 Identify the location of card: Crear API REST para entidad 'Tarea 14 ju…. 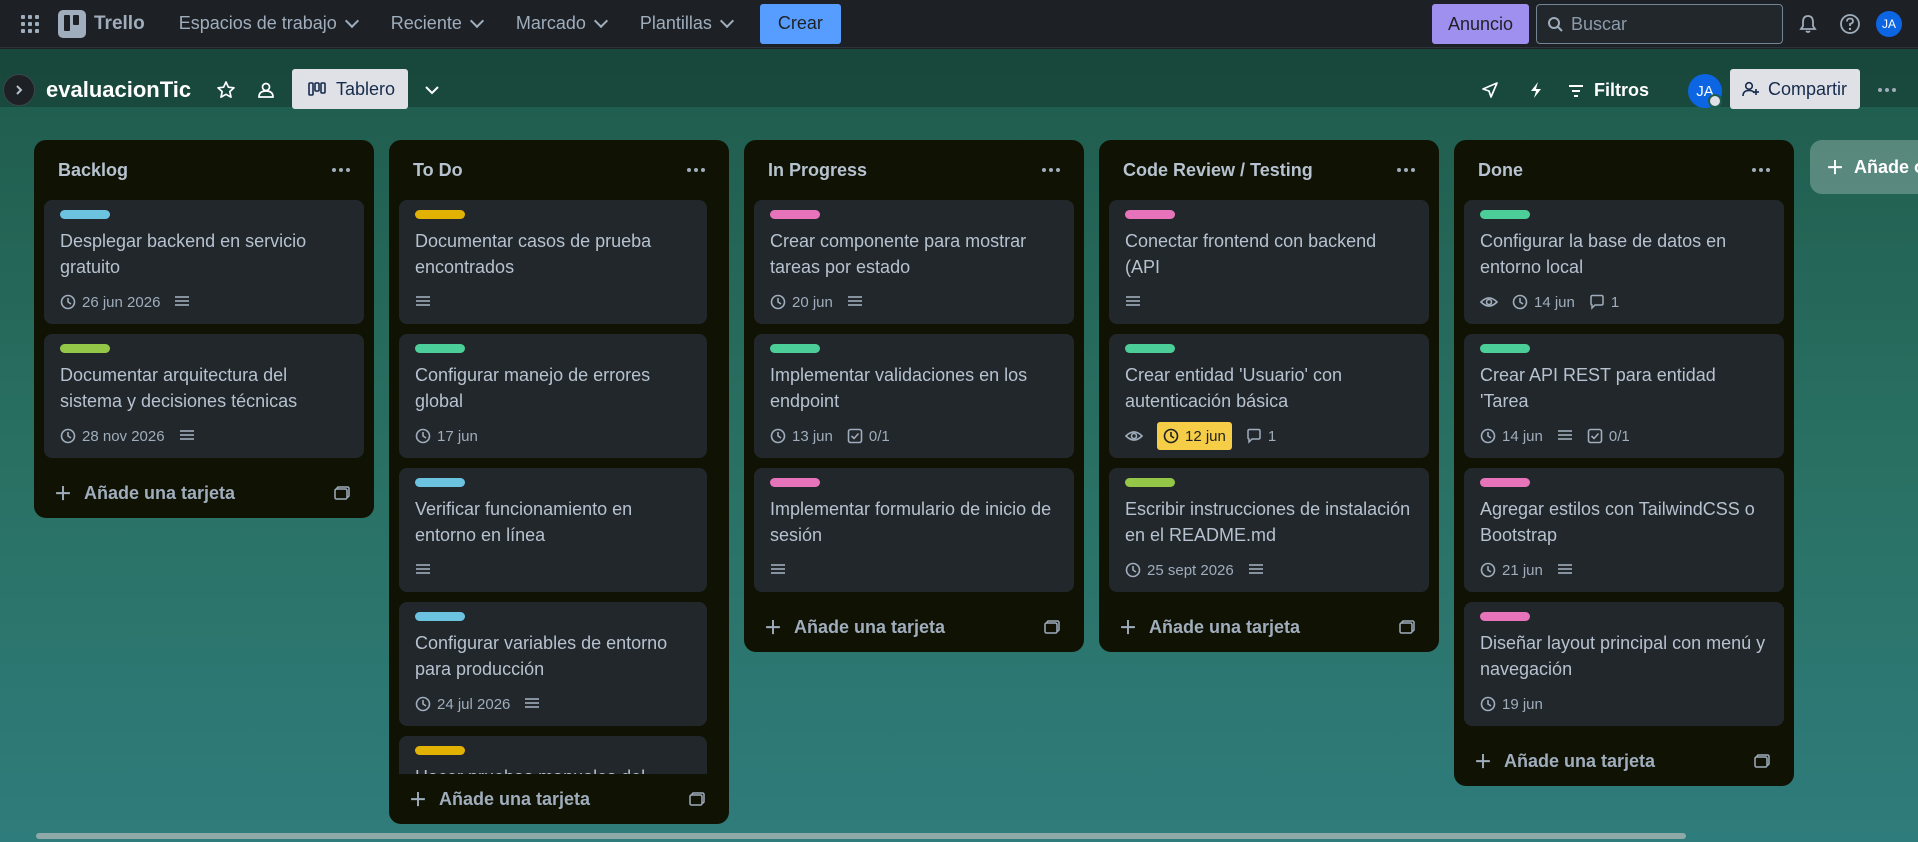
(1624, 396).